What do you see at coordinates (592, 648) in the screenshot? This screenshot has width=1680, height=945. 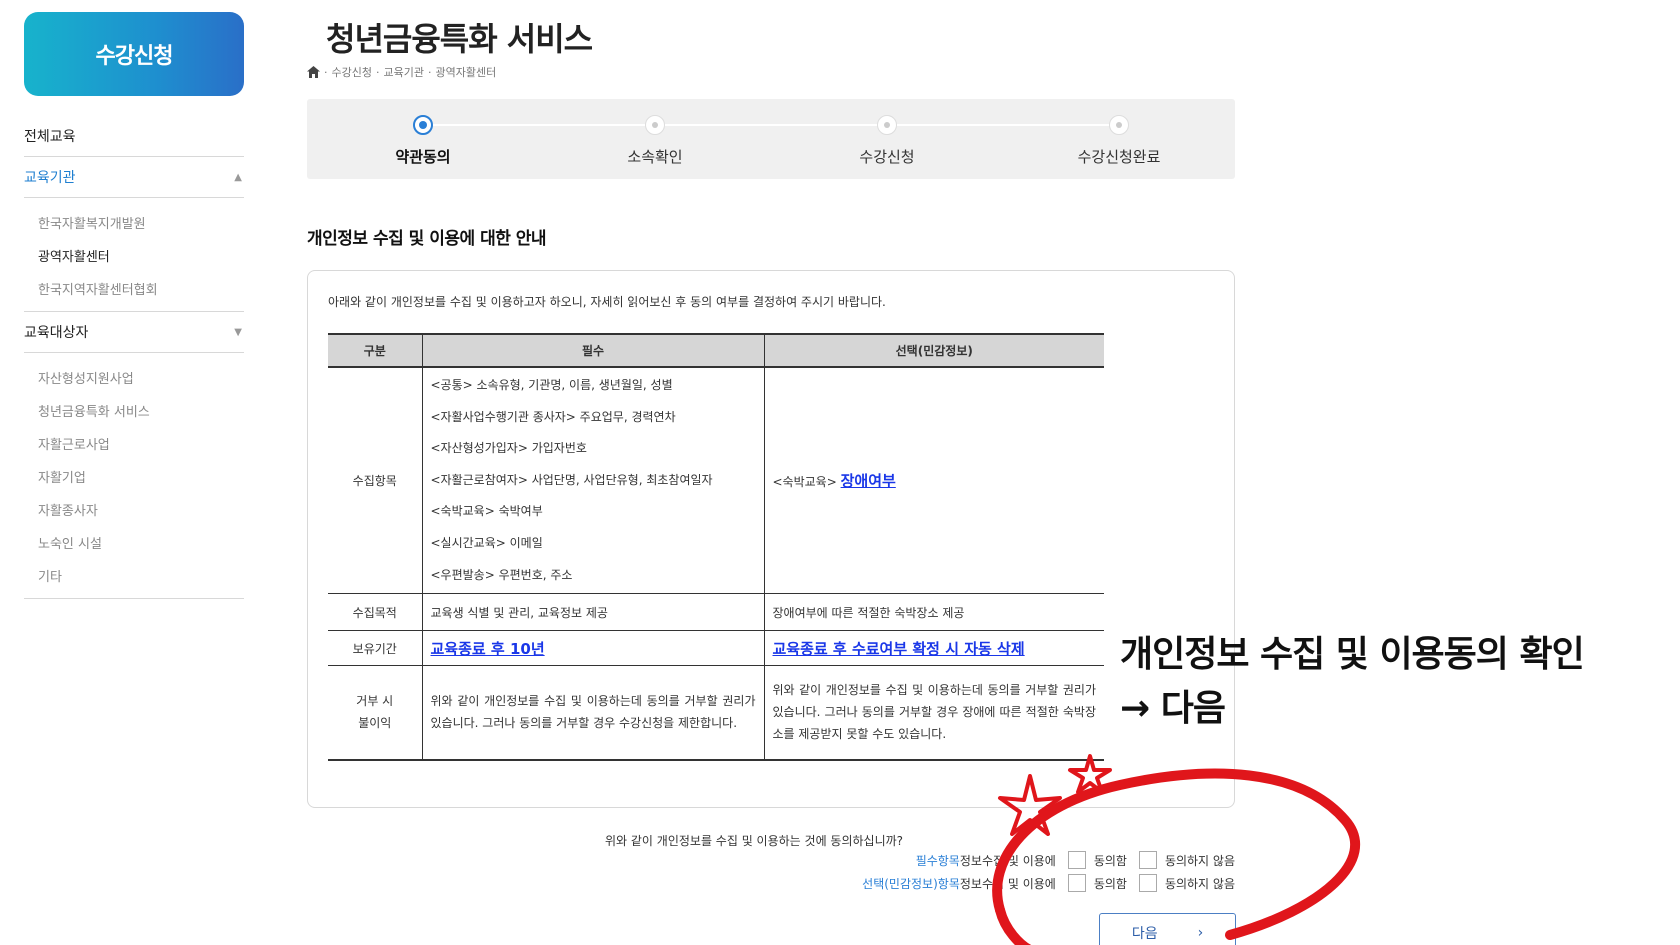 I see `retention-required-cell: 교육종료 후 10년` at bounding box center [592, 648].